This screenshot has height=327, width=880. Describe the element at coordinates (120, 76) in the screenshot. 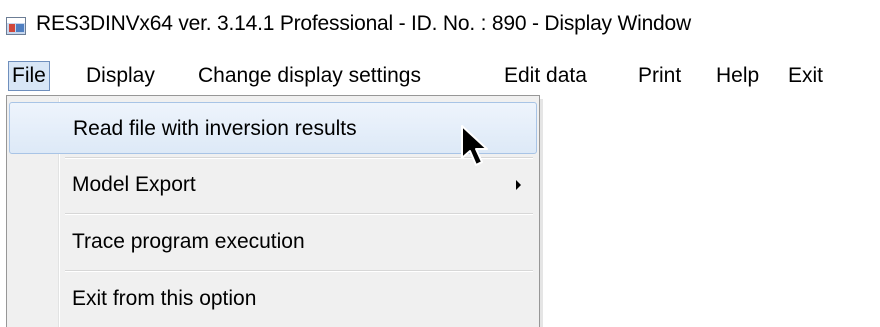

I see `menu-display: Display` at that location.